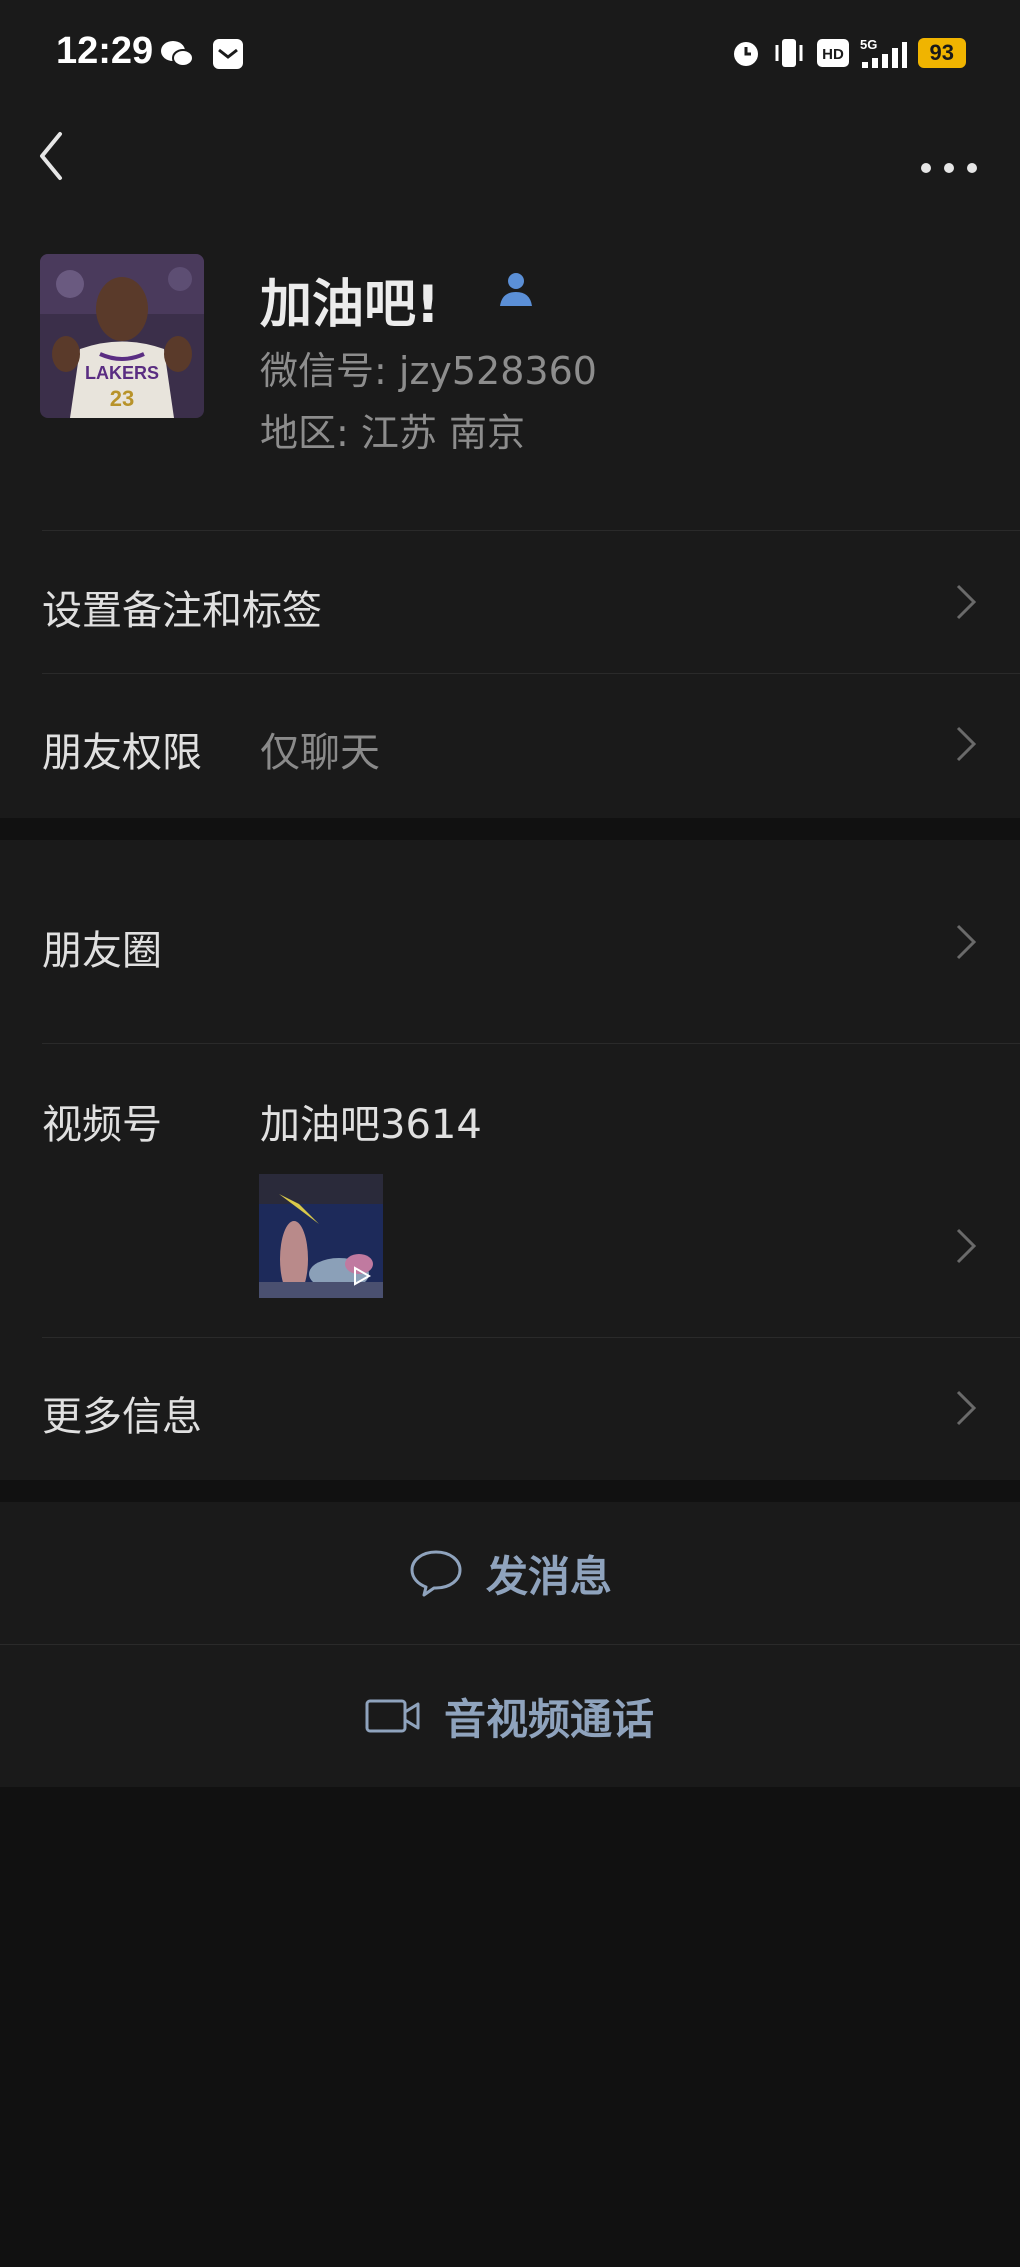 The height and width of the screenshot is (2267, 1020). Describe the element at coordinates (510, 1409) in the screenshot. I see `more-info-row: 更多信息` at that location.